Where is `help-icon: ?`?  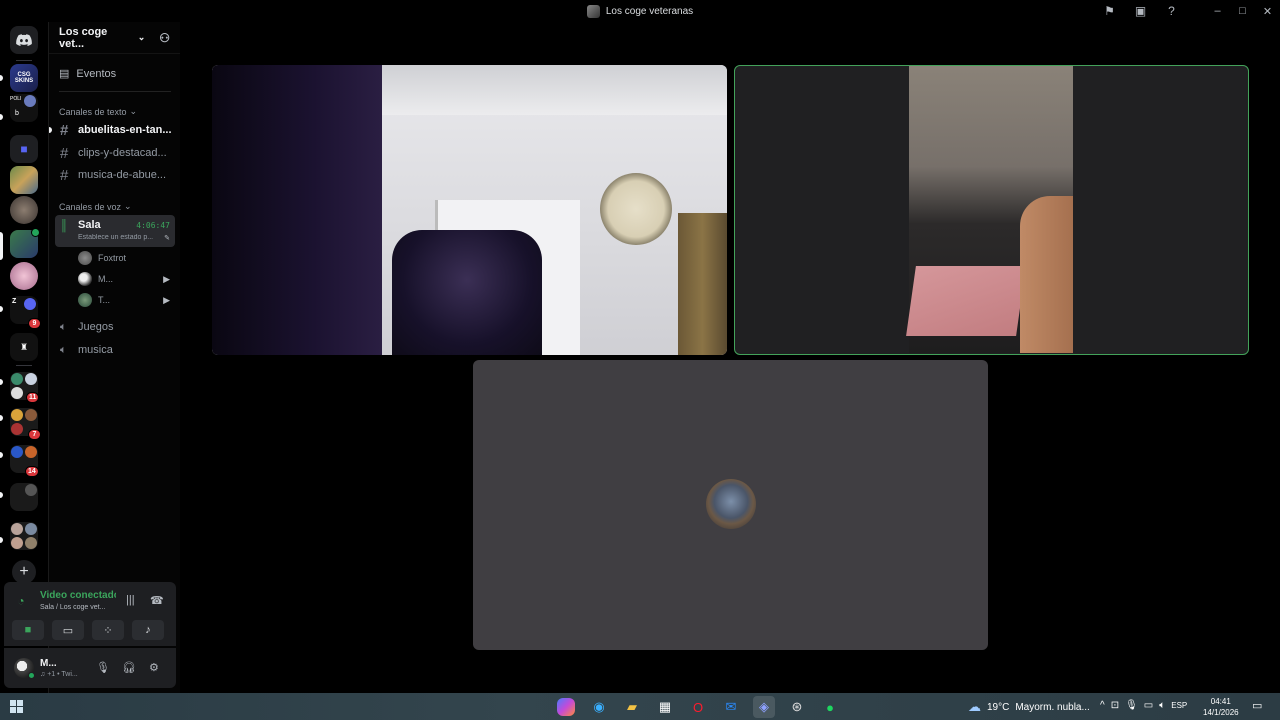
help-icon: ? is located at coordinates (1171, 11).